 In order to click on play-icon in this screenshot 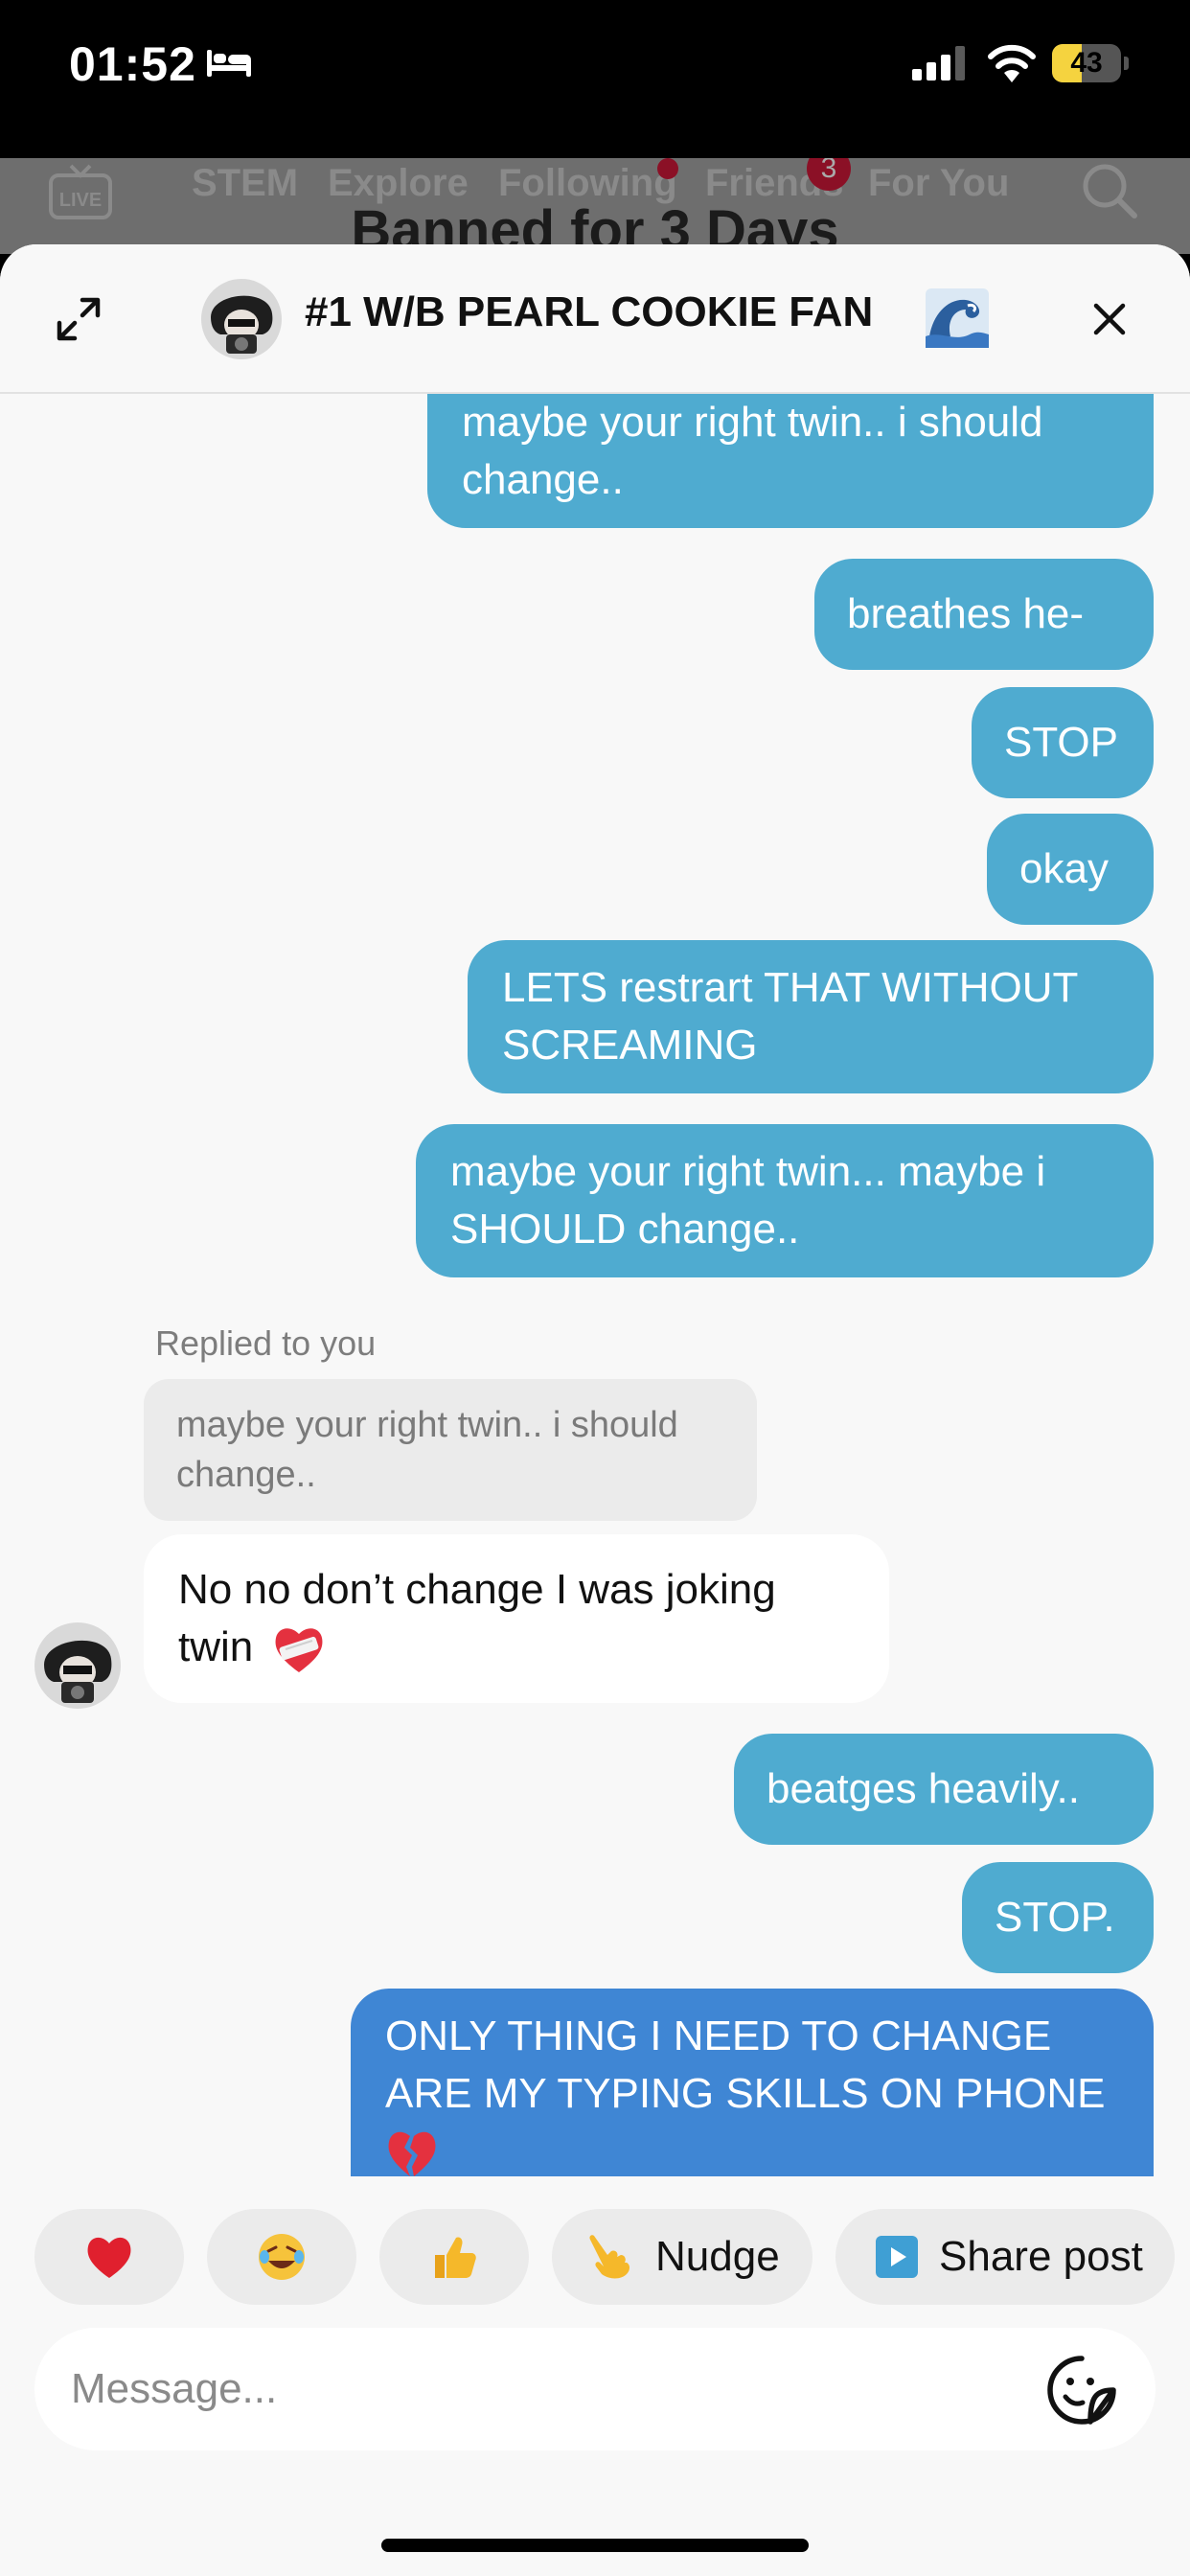, I will do `click(897, 2257)`.